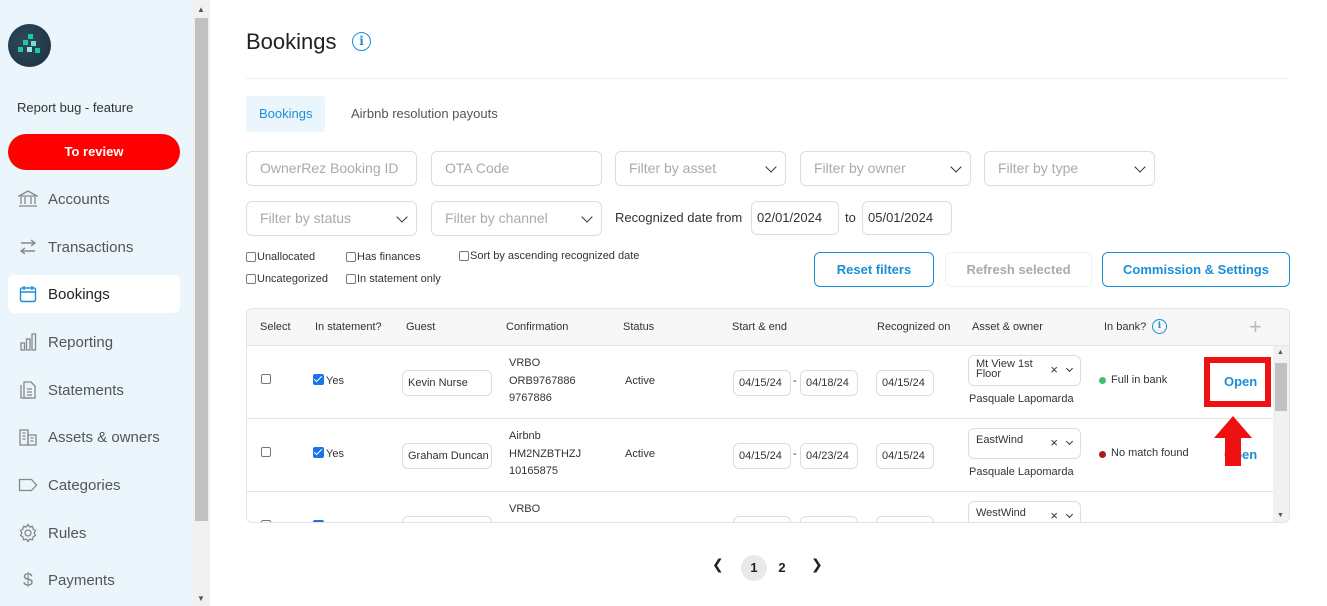 Image resolution: width=1327 pixels, height=606 pixels. What do you see at coordinates (28, 390) in the screenshot?
I see `document-icon` at bounding box center [28, 390].